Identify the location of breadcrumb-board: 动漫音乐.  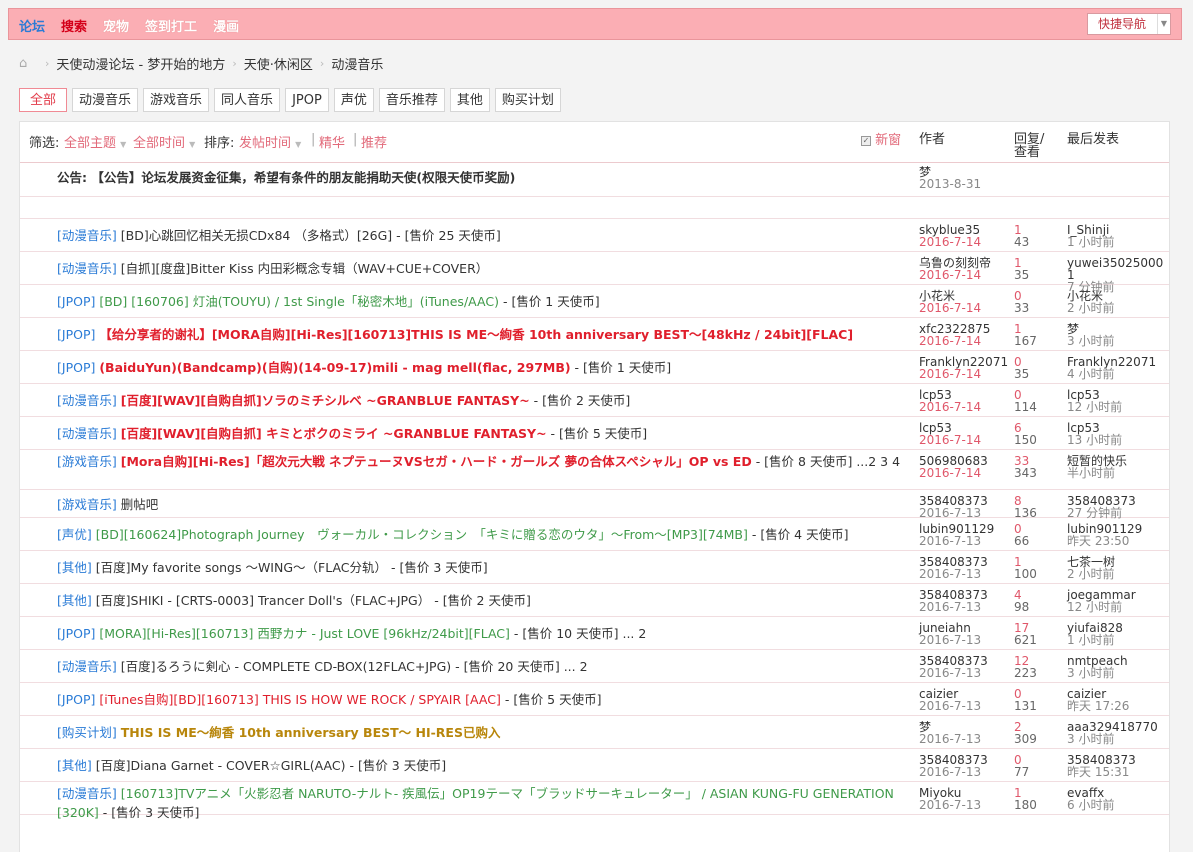
(357, 63).